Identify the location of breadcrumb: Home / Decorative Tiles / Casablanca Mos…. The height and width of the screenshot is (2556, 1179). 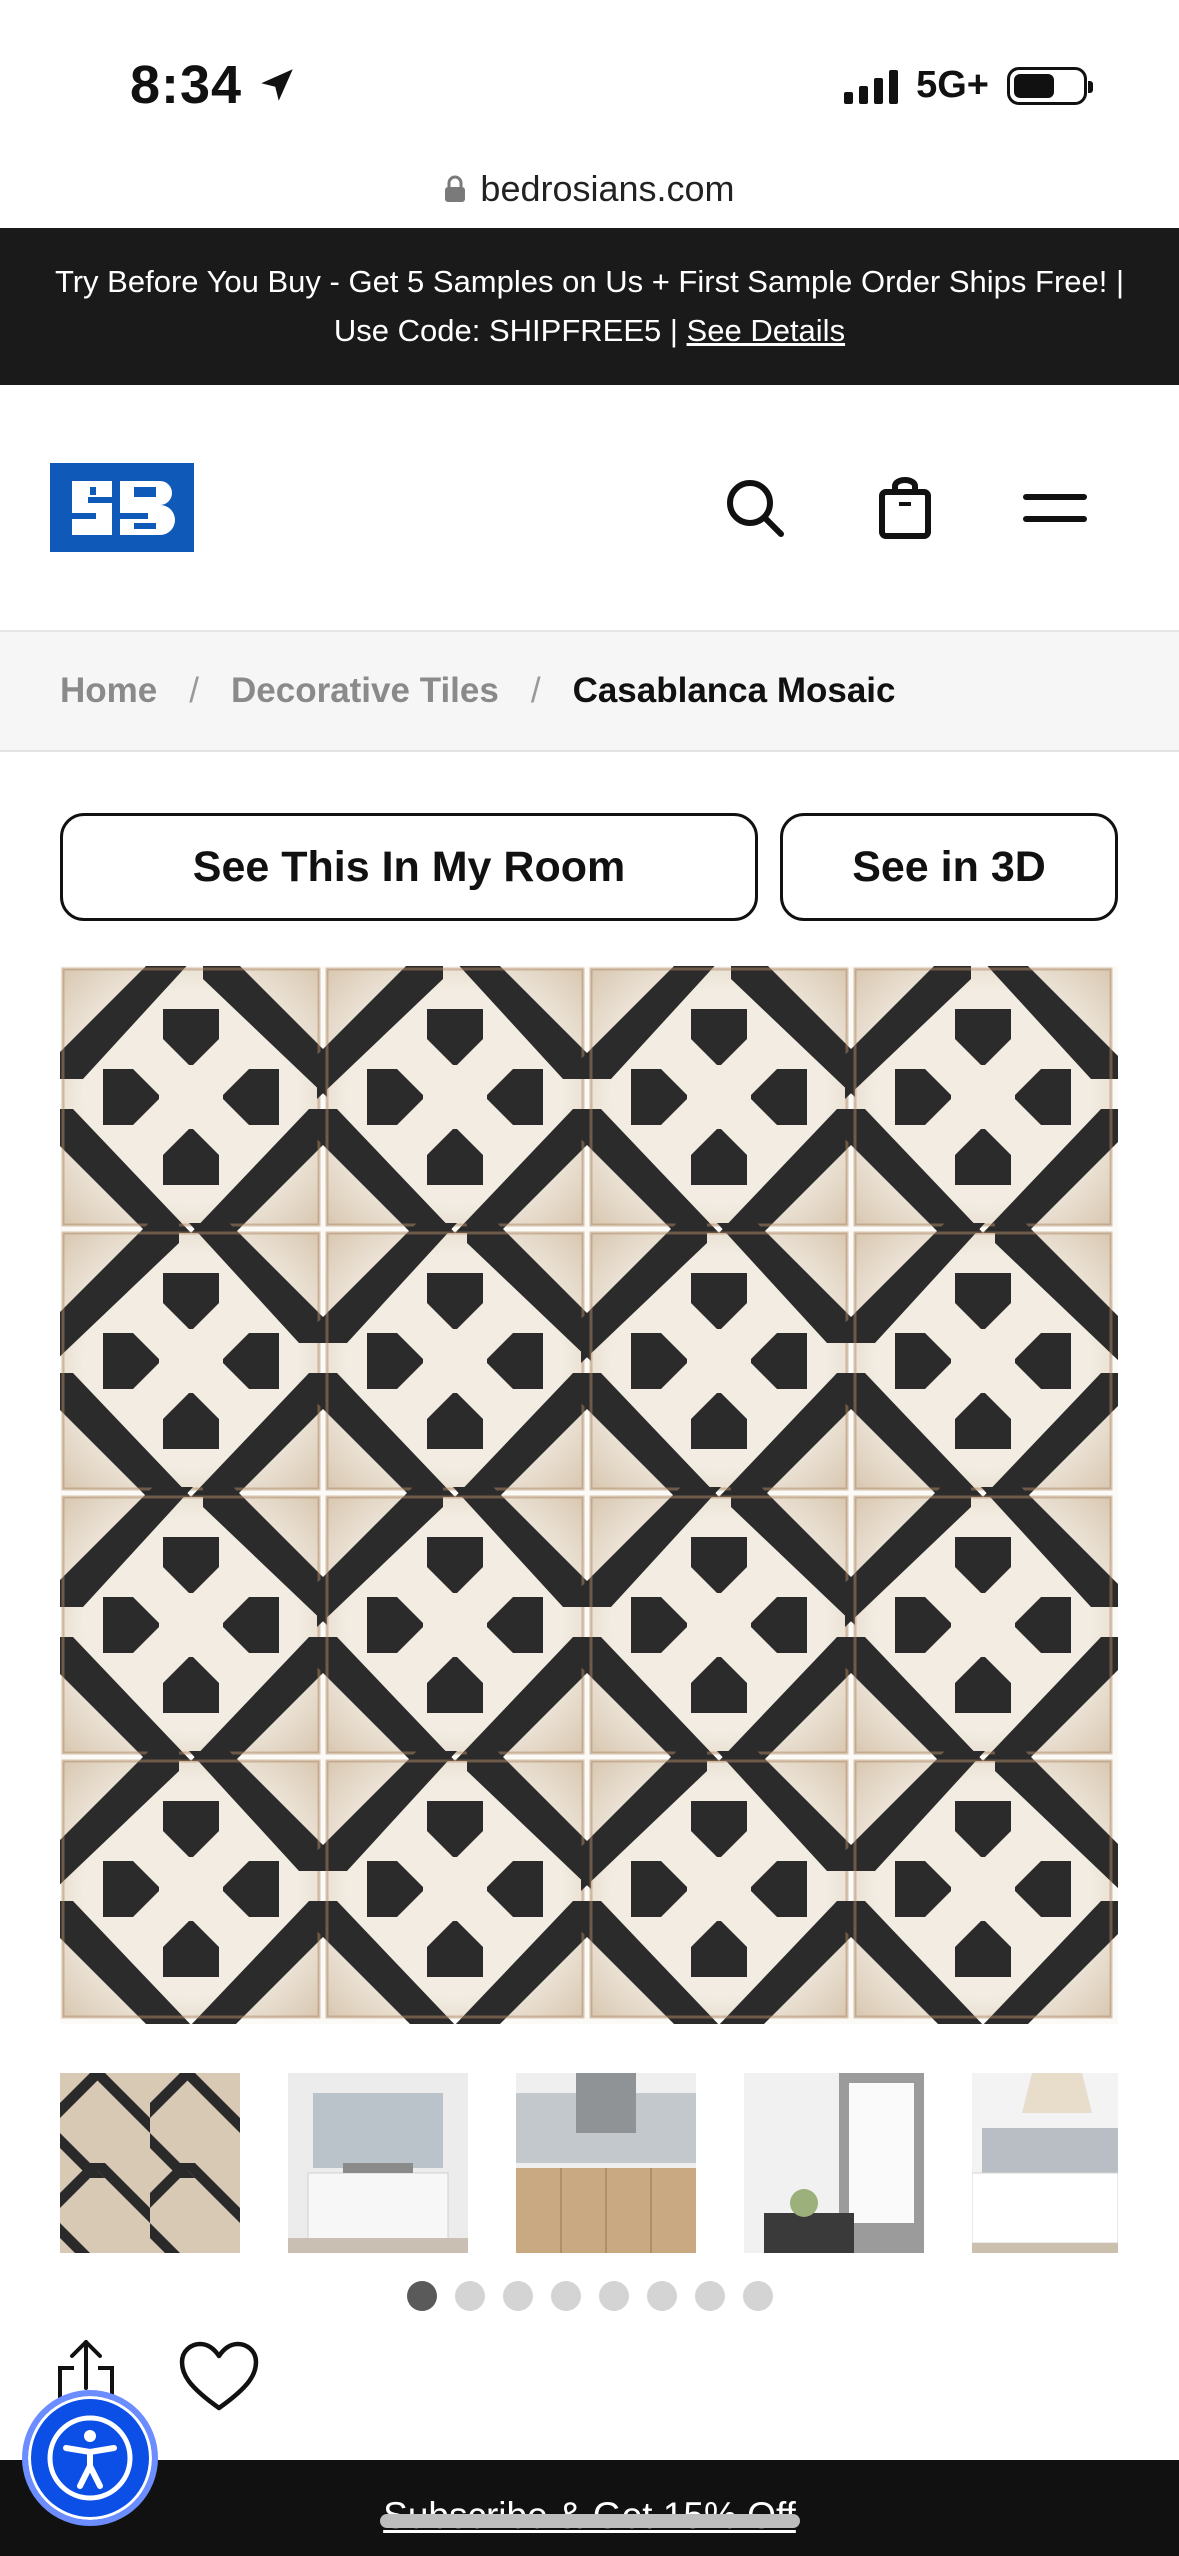
(589, 692).